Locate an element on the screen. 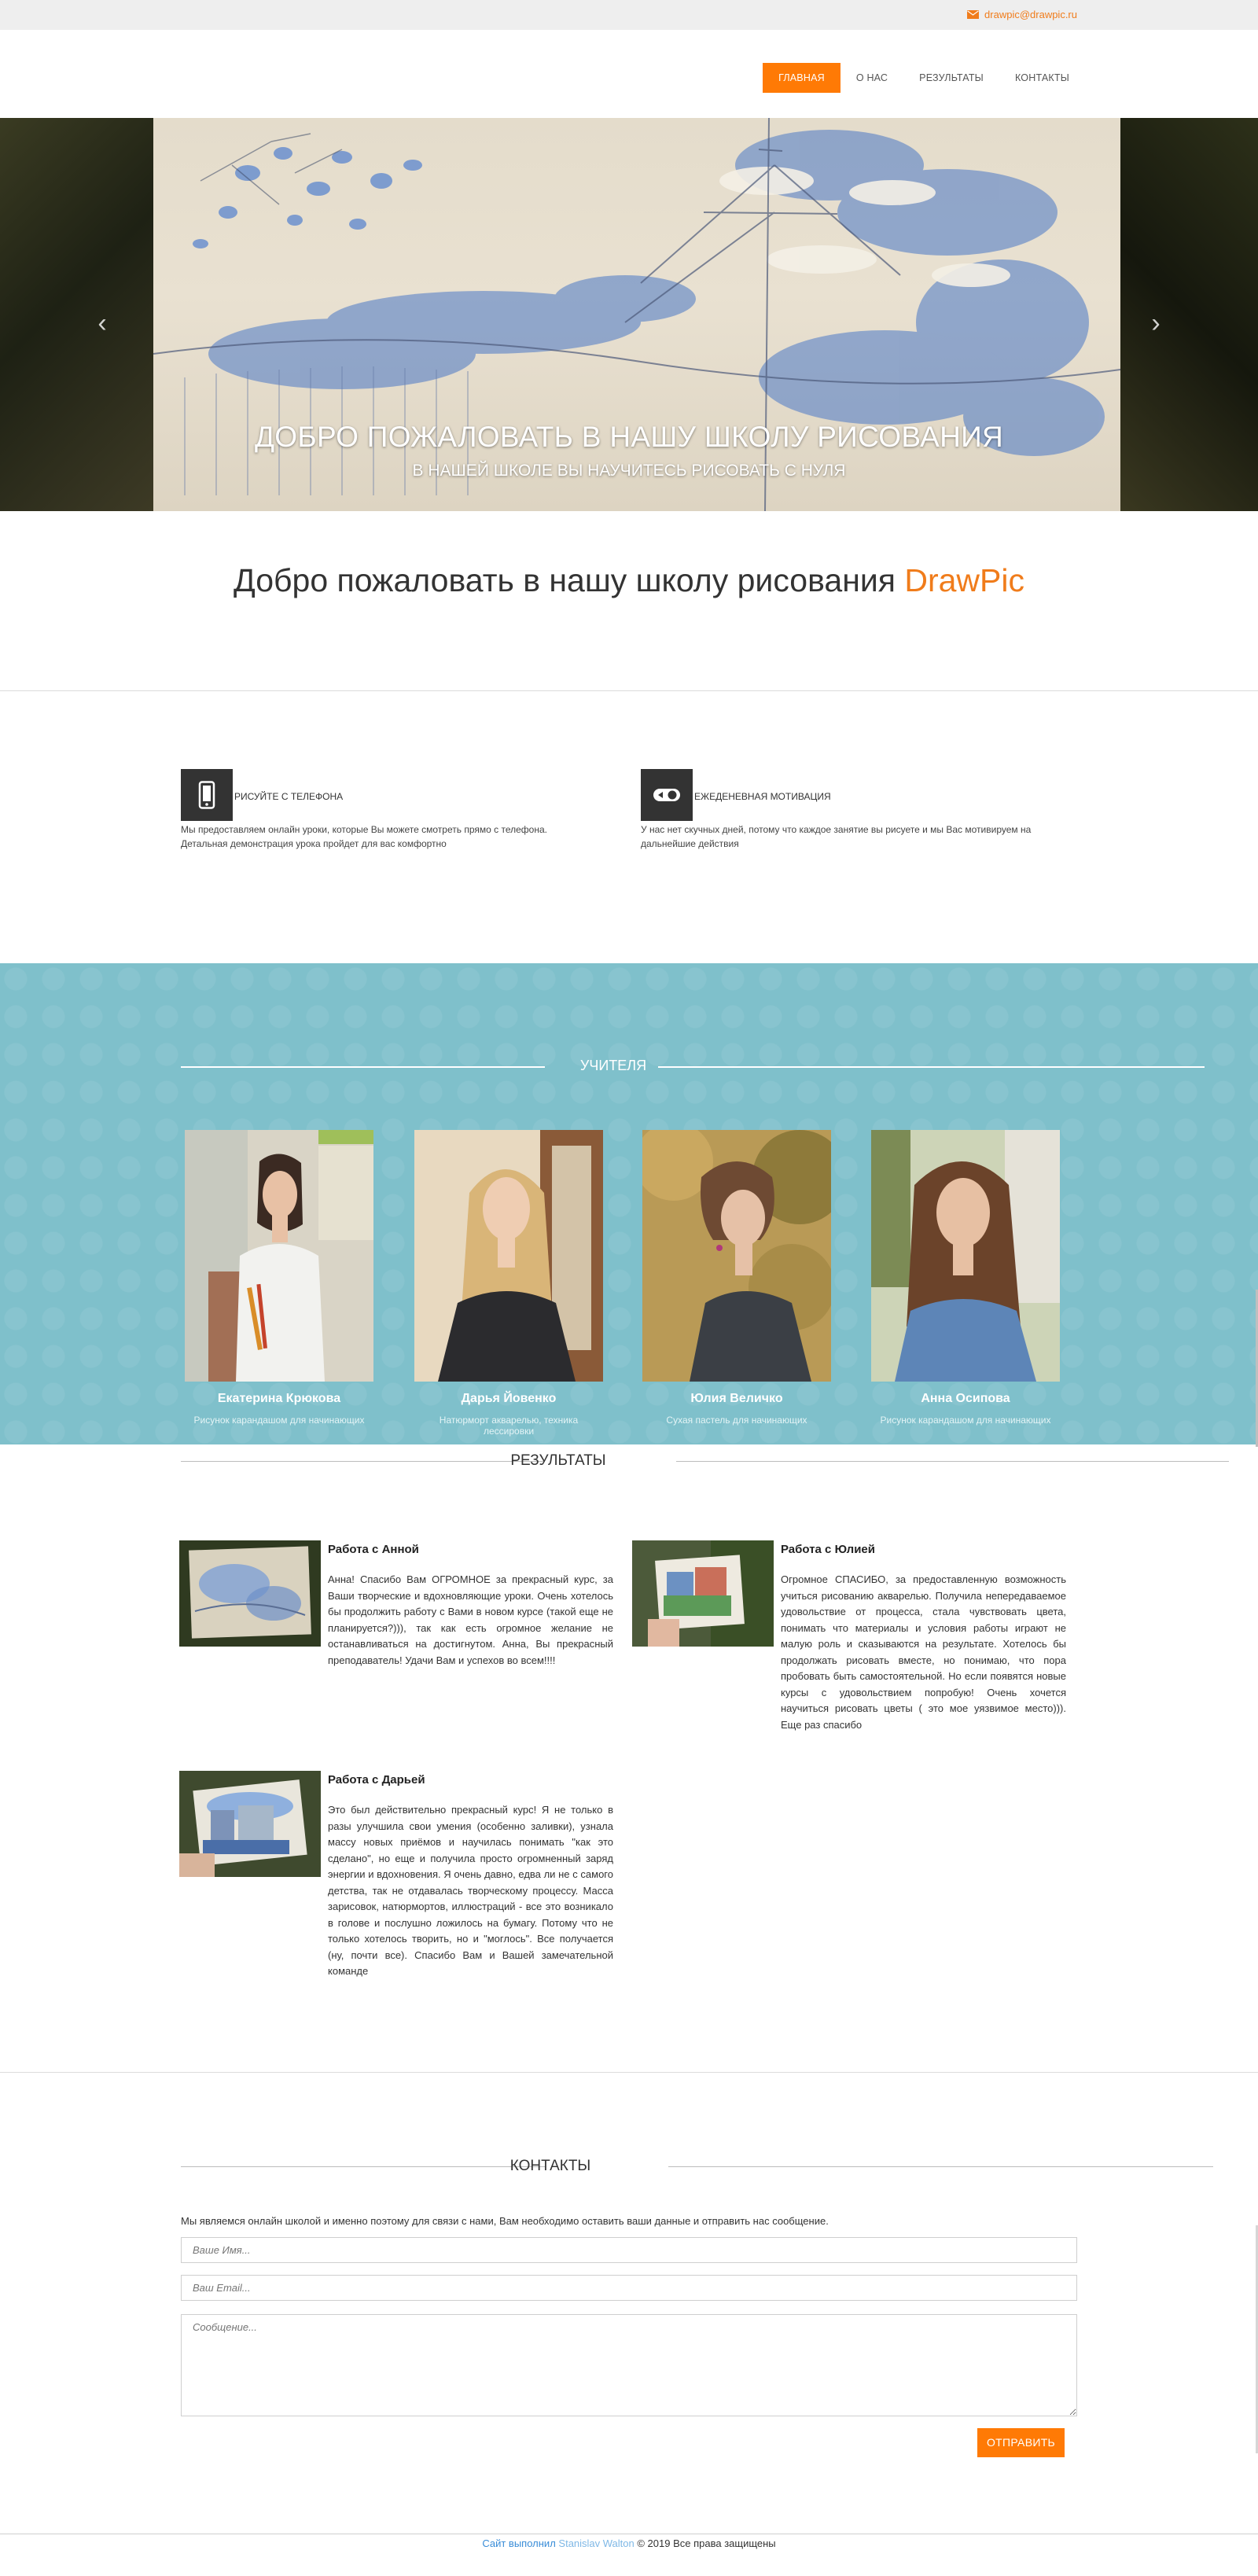 The image size is (1258, 2576). name-field is located at coordinates (629, 2250).